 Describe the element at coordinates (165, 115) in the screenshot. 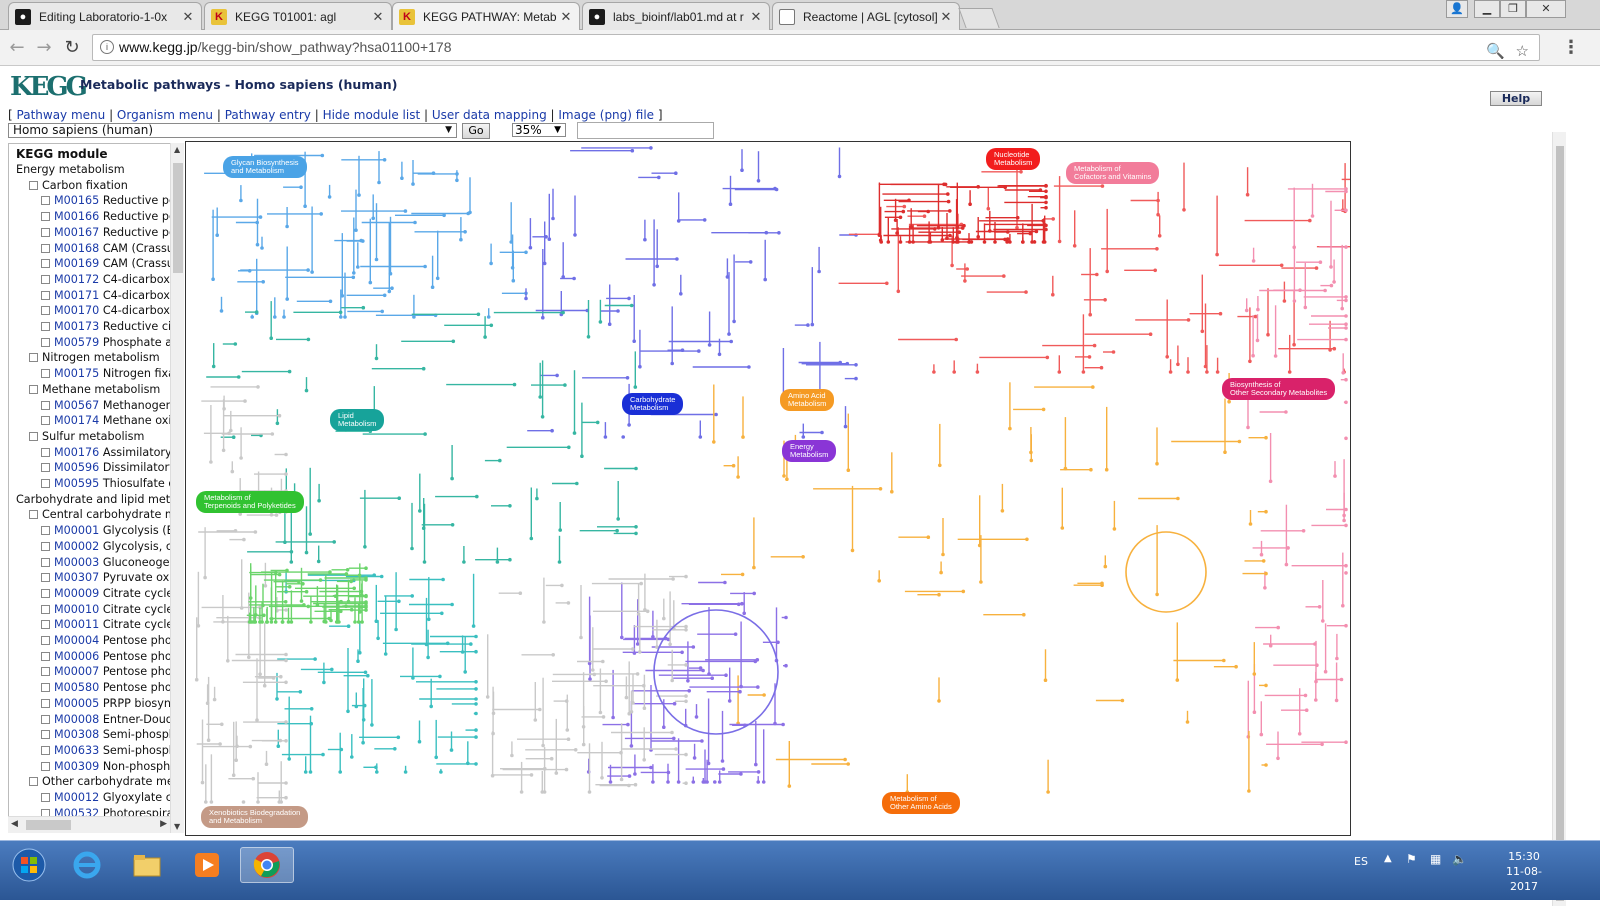

I see `organism-menu-link: Organism menu` at that location.